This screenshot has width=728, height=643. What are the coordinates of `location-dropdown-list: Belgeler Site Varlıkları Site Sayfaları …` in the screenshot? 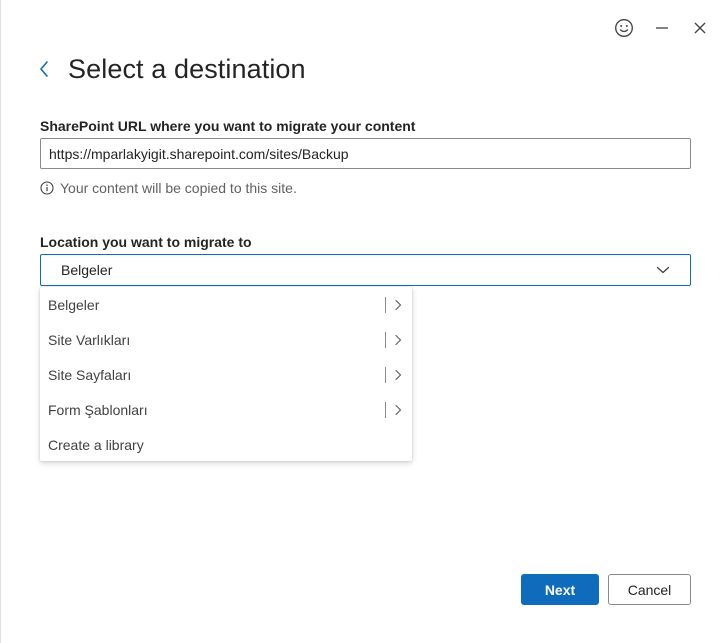 It's located at (226, 374).